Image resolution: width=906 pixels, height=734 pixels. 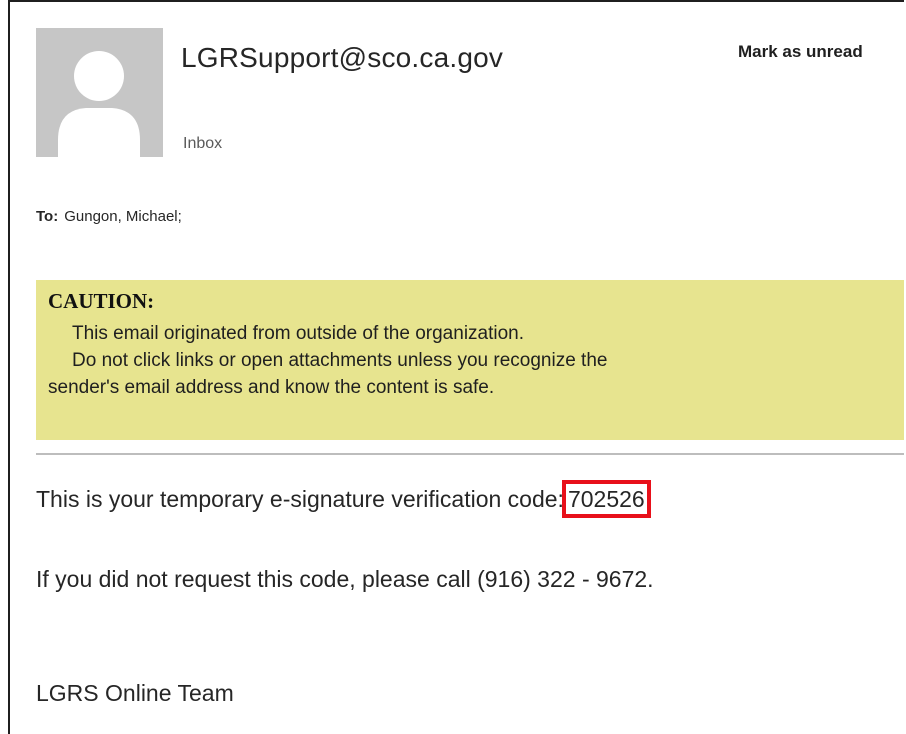 I want to click on folder-label: Inbox, so click(x=203, y=143).